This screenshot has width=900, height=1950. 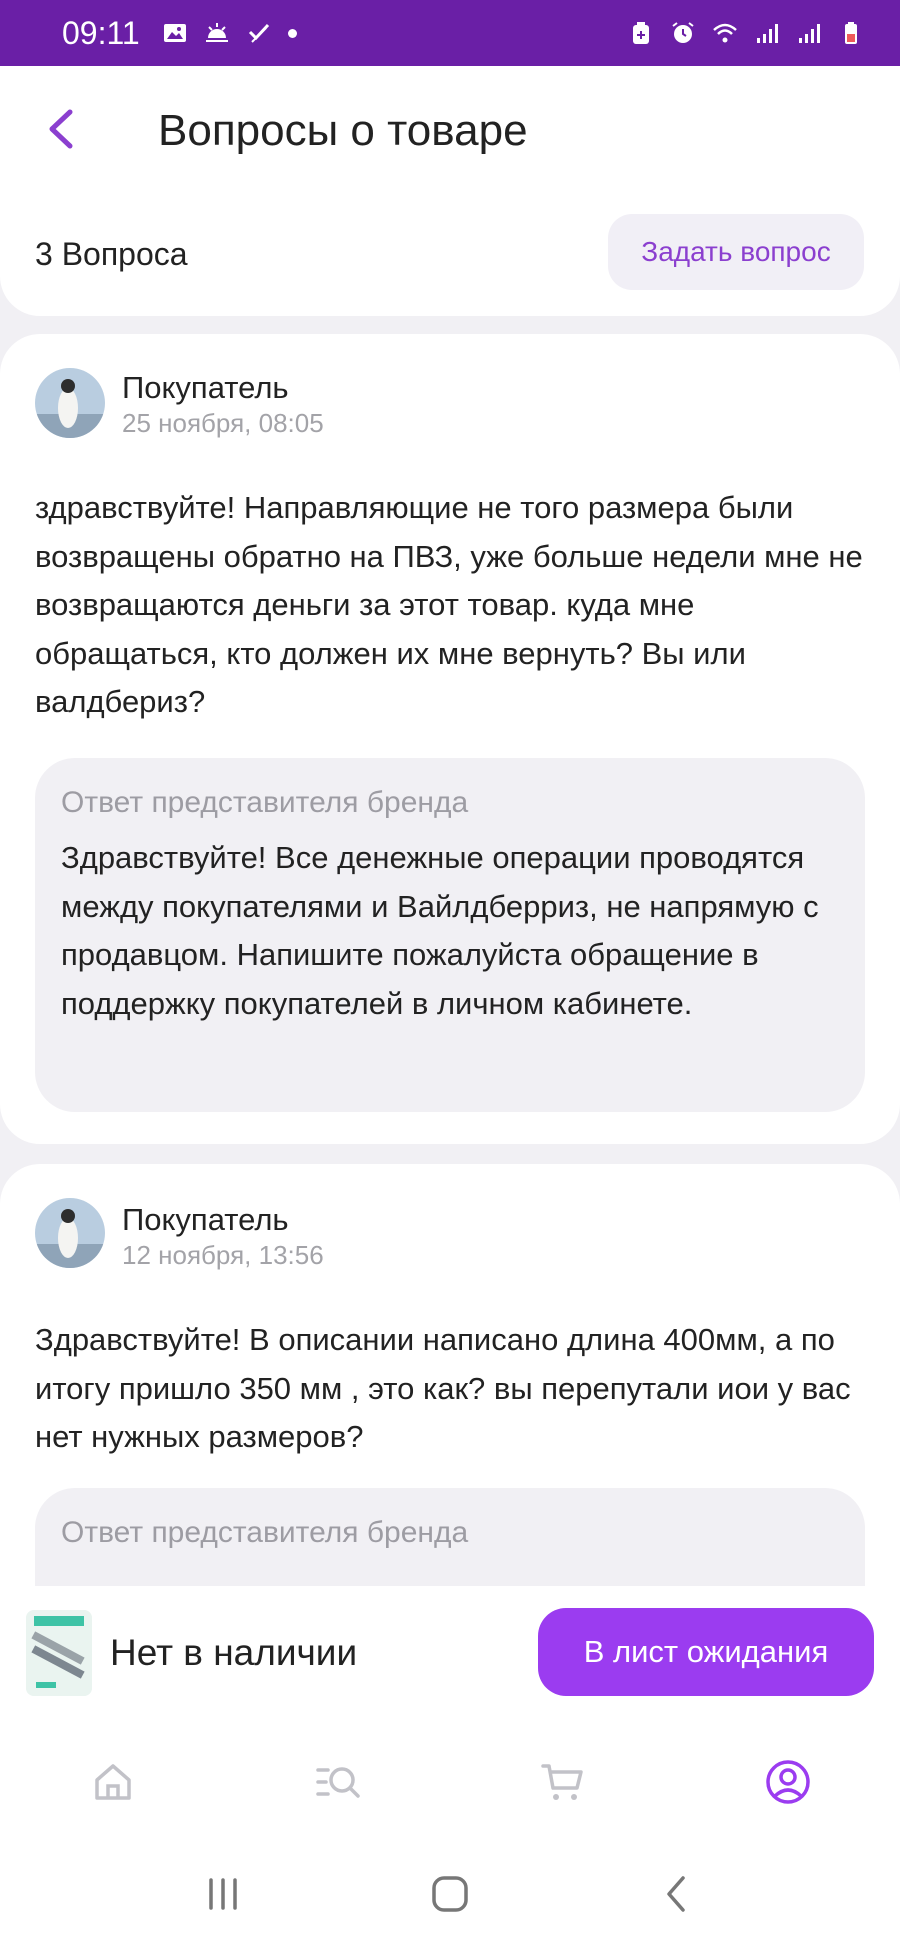 I want to click on system-nav, so click(x=450, y=1894).